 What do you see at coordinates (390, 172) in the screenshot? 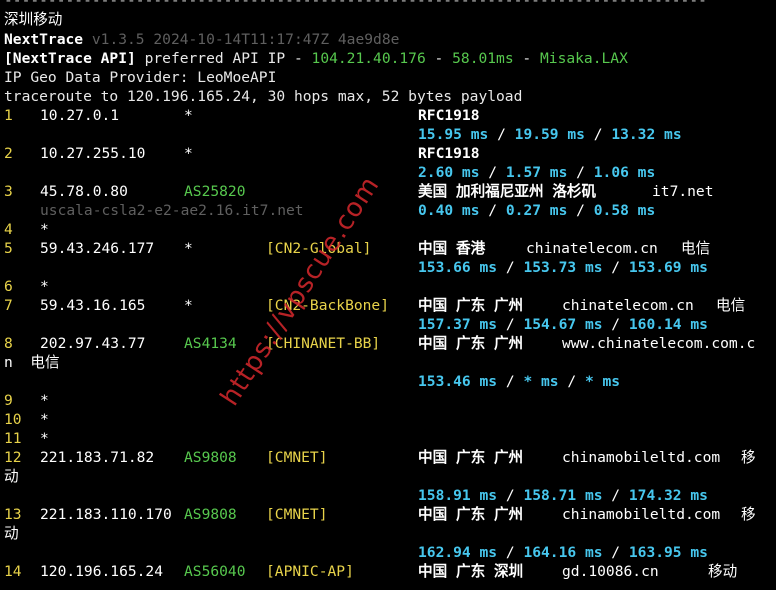
I see `hop-timing-row: 2.60 ms / 1.57 ms / 1.06 ms` at bounding box center [390, 172].